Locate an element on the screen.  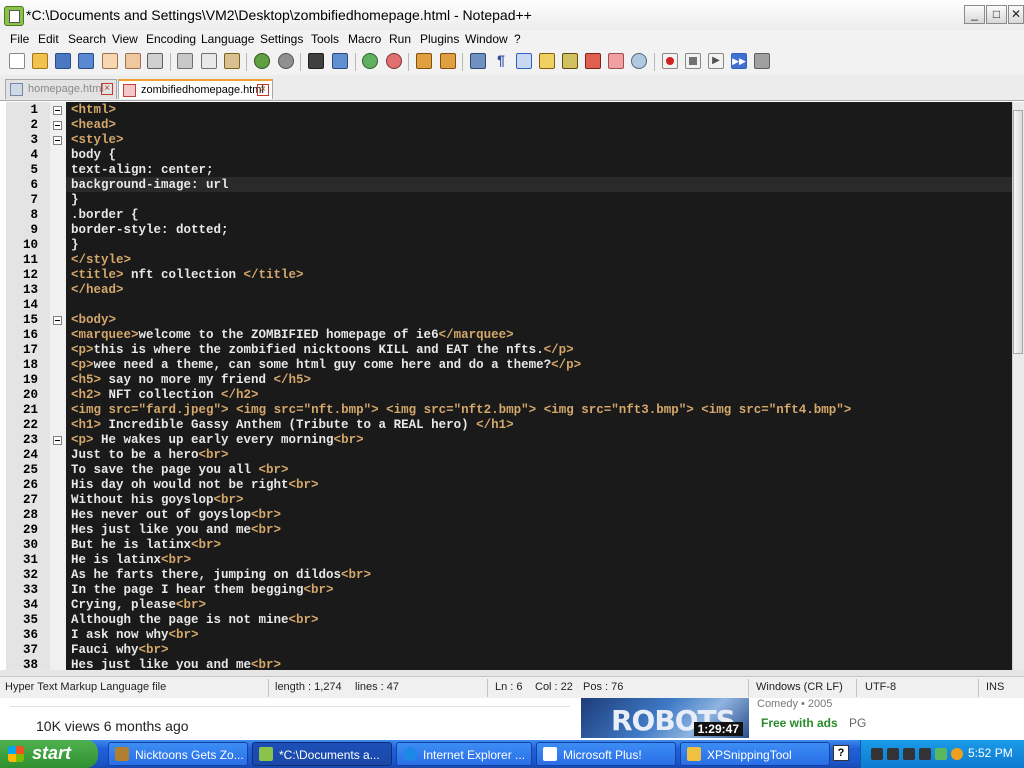
record-macro-icon is located at coordinates (670, 61).